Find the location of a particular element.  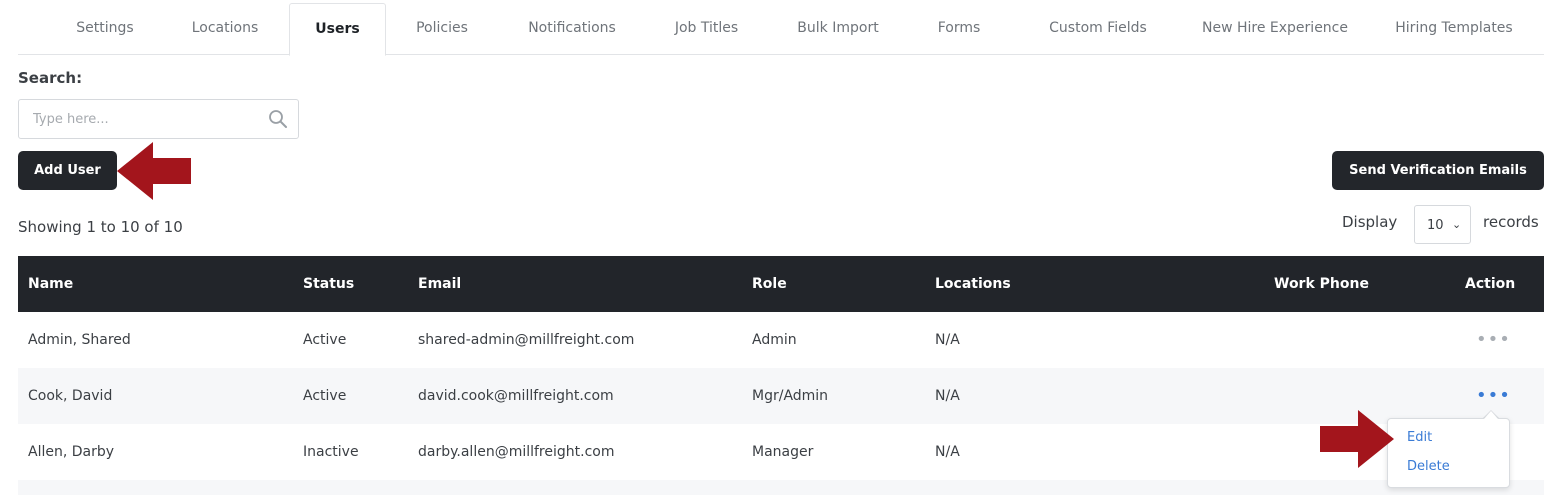

cell-name: Cook, David is located at coordinates (70, 396).